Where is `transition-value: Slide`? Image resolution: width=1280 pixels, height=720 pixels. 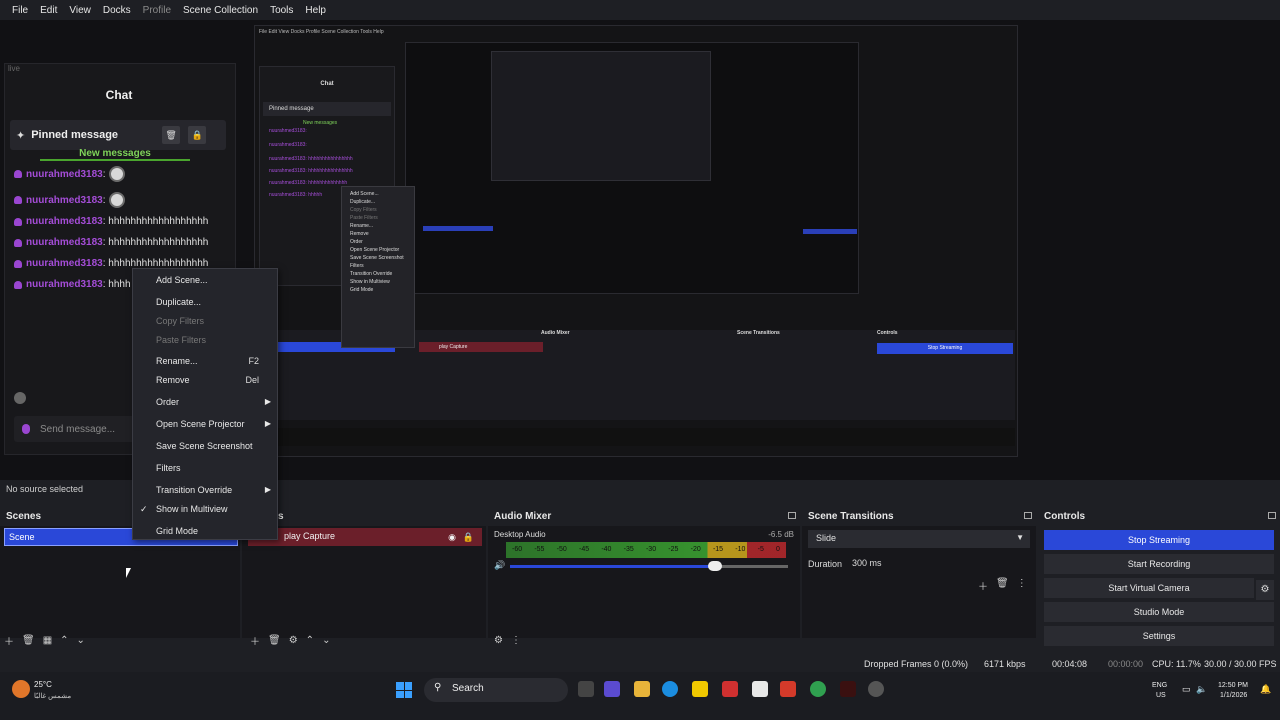
transition-value: Slide is located at coordinates (826, 538).